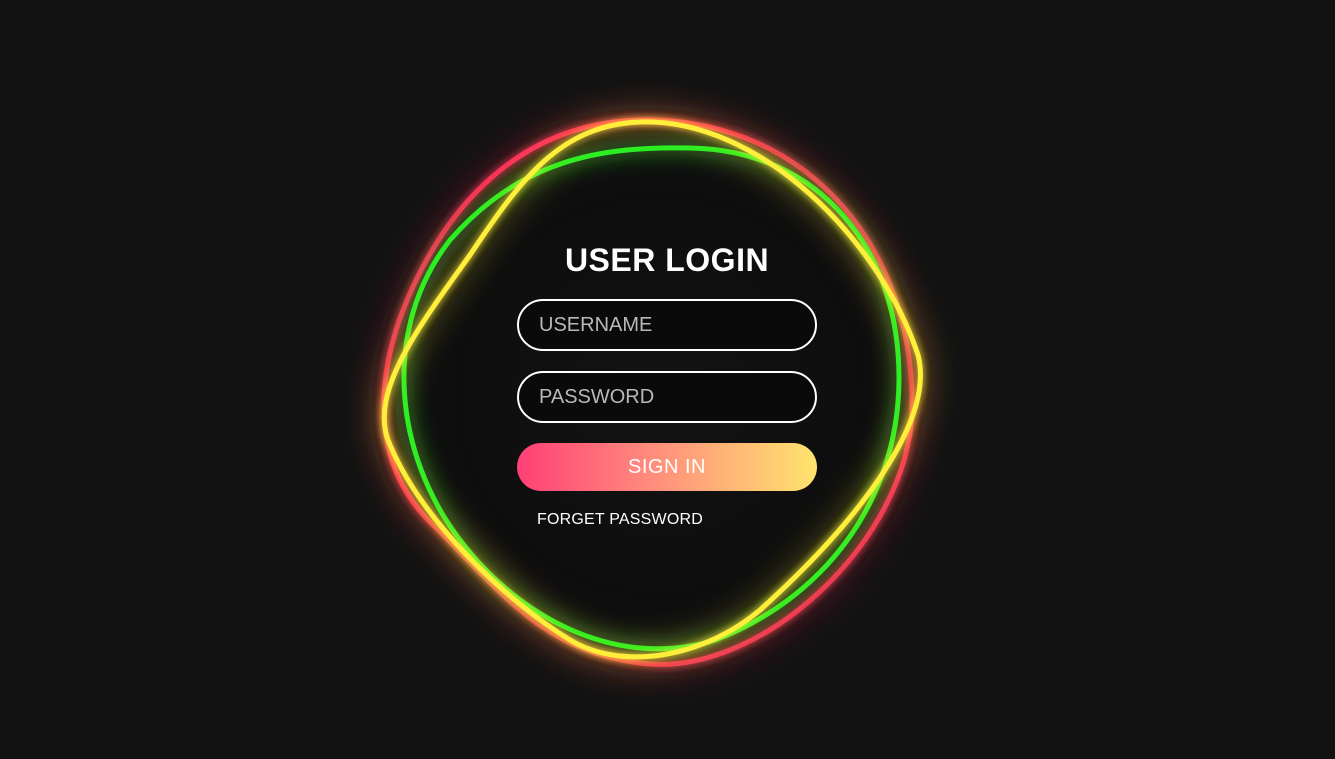 Image resolution: width=1335 pixels, height=759 pixels. What do you see at coordinates (667, 325) in the screenshot?
I see `username-input` at bounding box center [667, 325].